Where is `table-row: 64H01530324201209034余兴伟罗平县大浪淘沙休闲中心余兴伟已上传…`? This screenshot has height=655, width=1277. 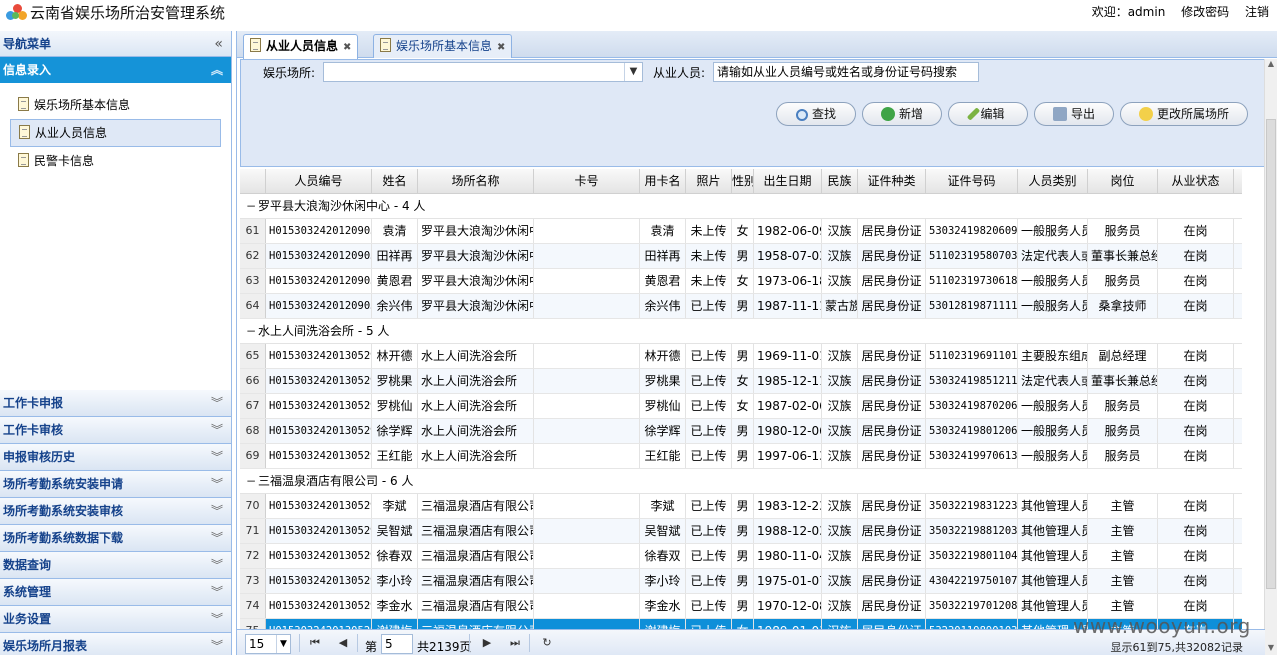
table-row: 64H01530324201209034余兴伟罗平县大浪淘沙休闲中心余兴伟已上传… is located at coordinates (741, 306).